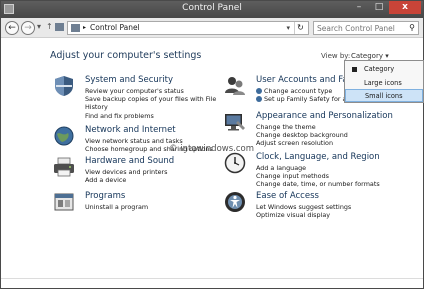 The height and width of the screenshot is (289, 424). I want to click on up-arrow-icon: ↑, so click(49, 26).